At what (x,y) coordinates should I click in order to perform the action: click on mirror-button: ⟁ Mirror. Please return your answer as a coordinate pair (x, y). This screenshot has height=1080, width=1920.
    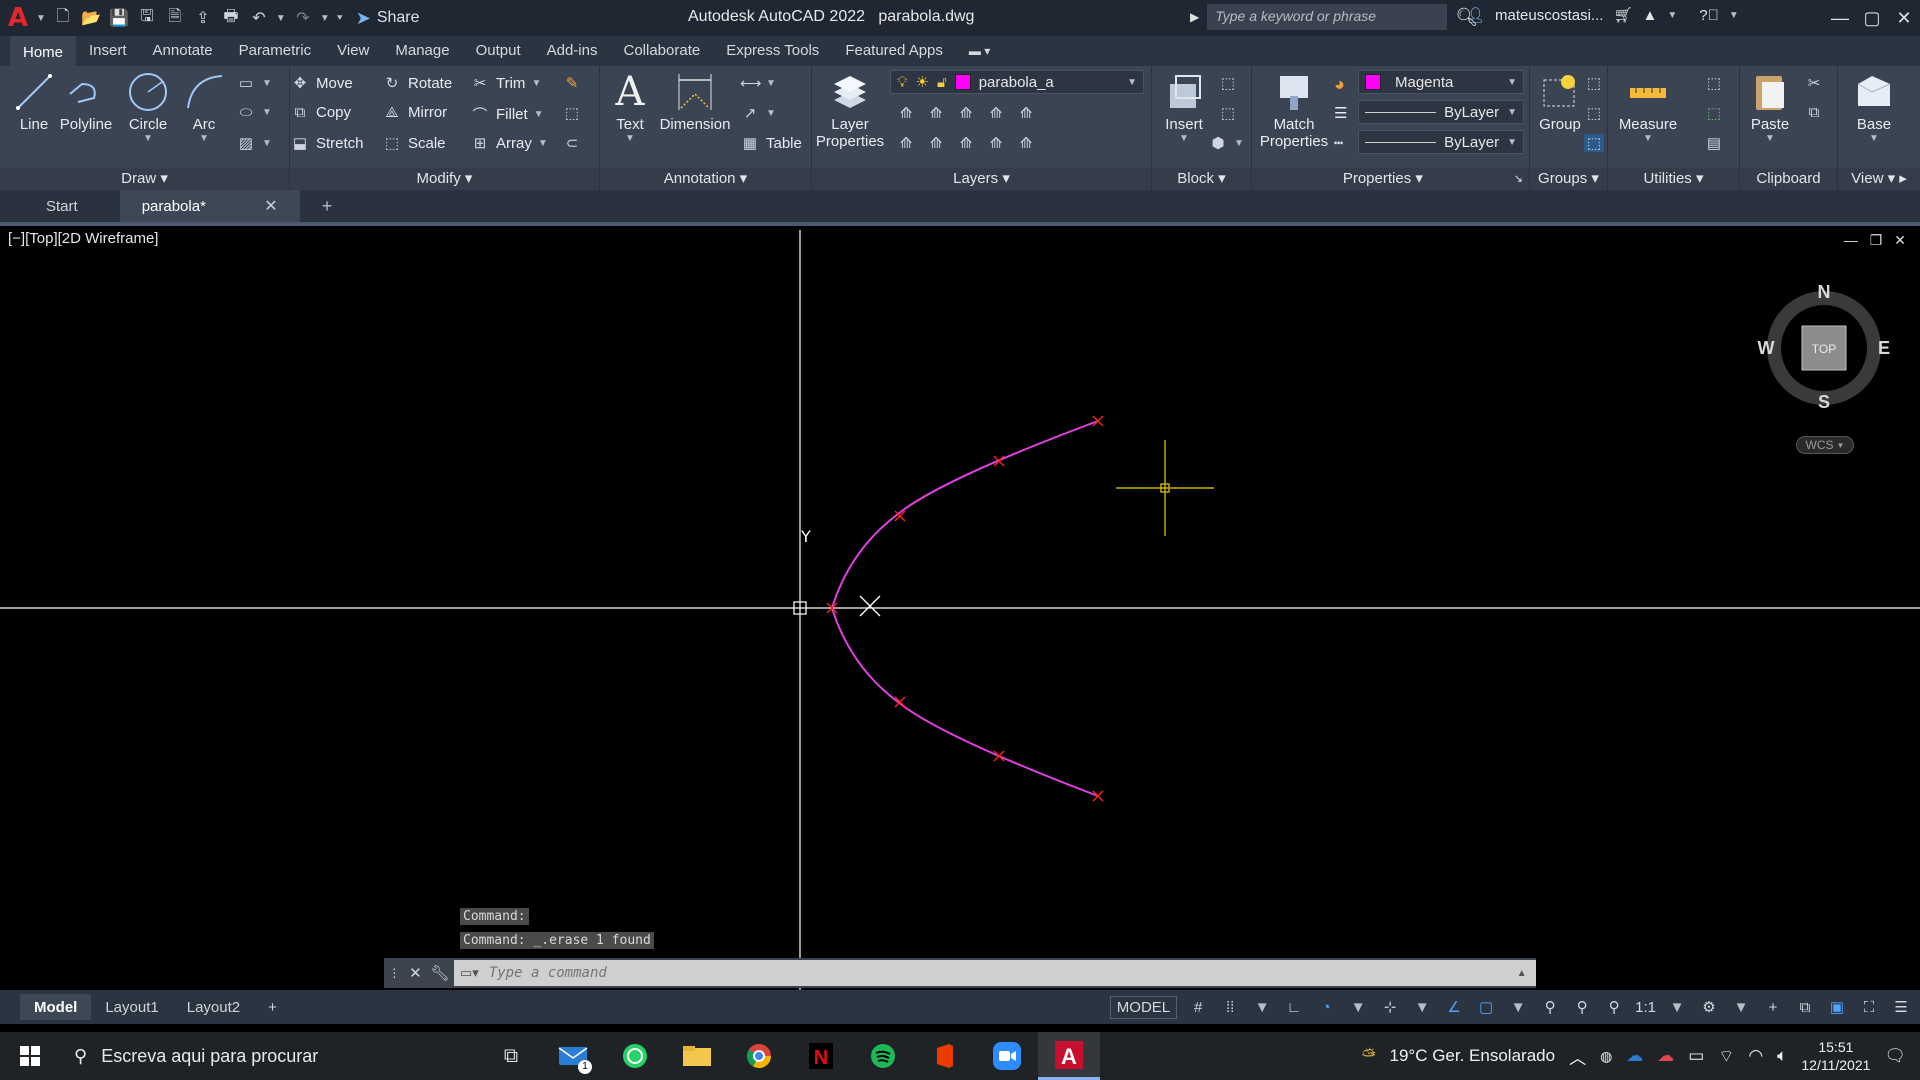
    Looking at the image, I should click on (414, 112).